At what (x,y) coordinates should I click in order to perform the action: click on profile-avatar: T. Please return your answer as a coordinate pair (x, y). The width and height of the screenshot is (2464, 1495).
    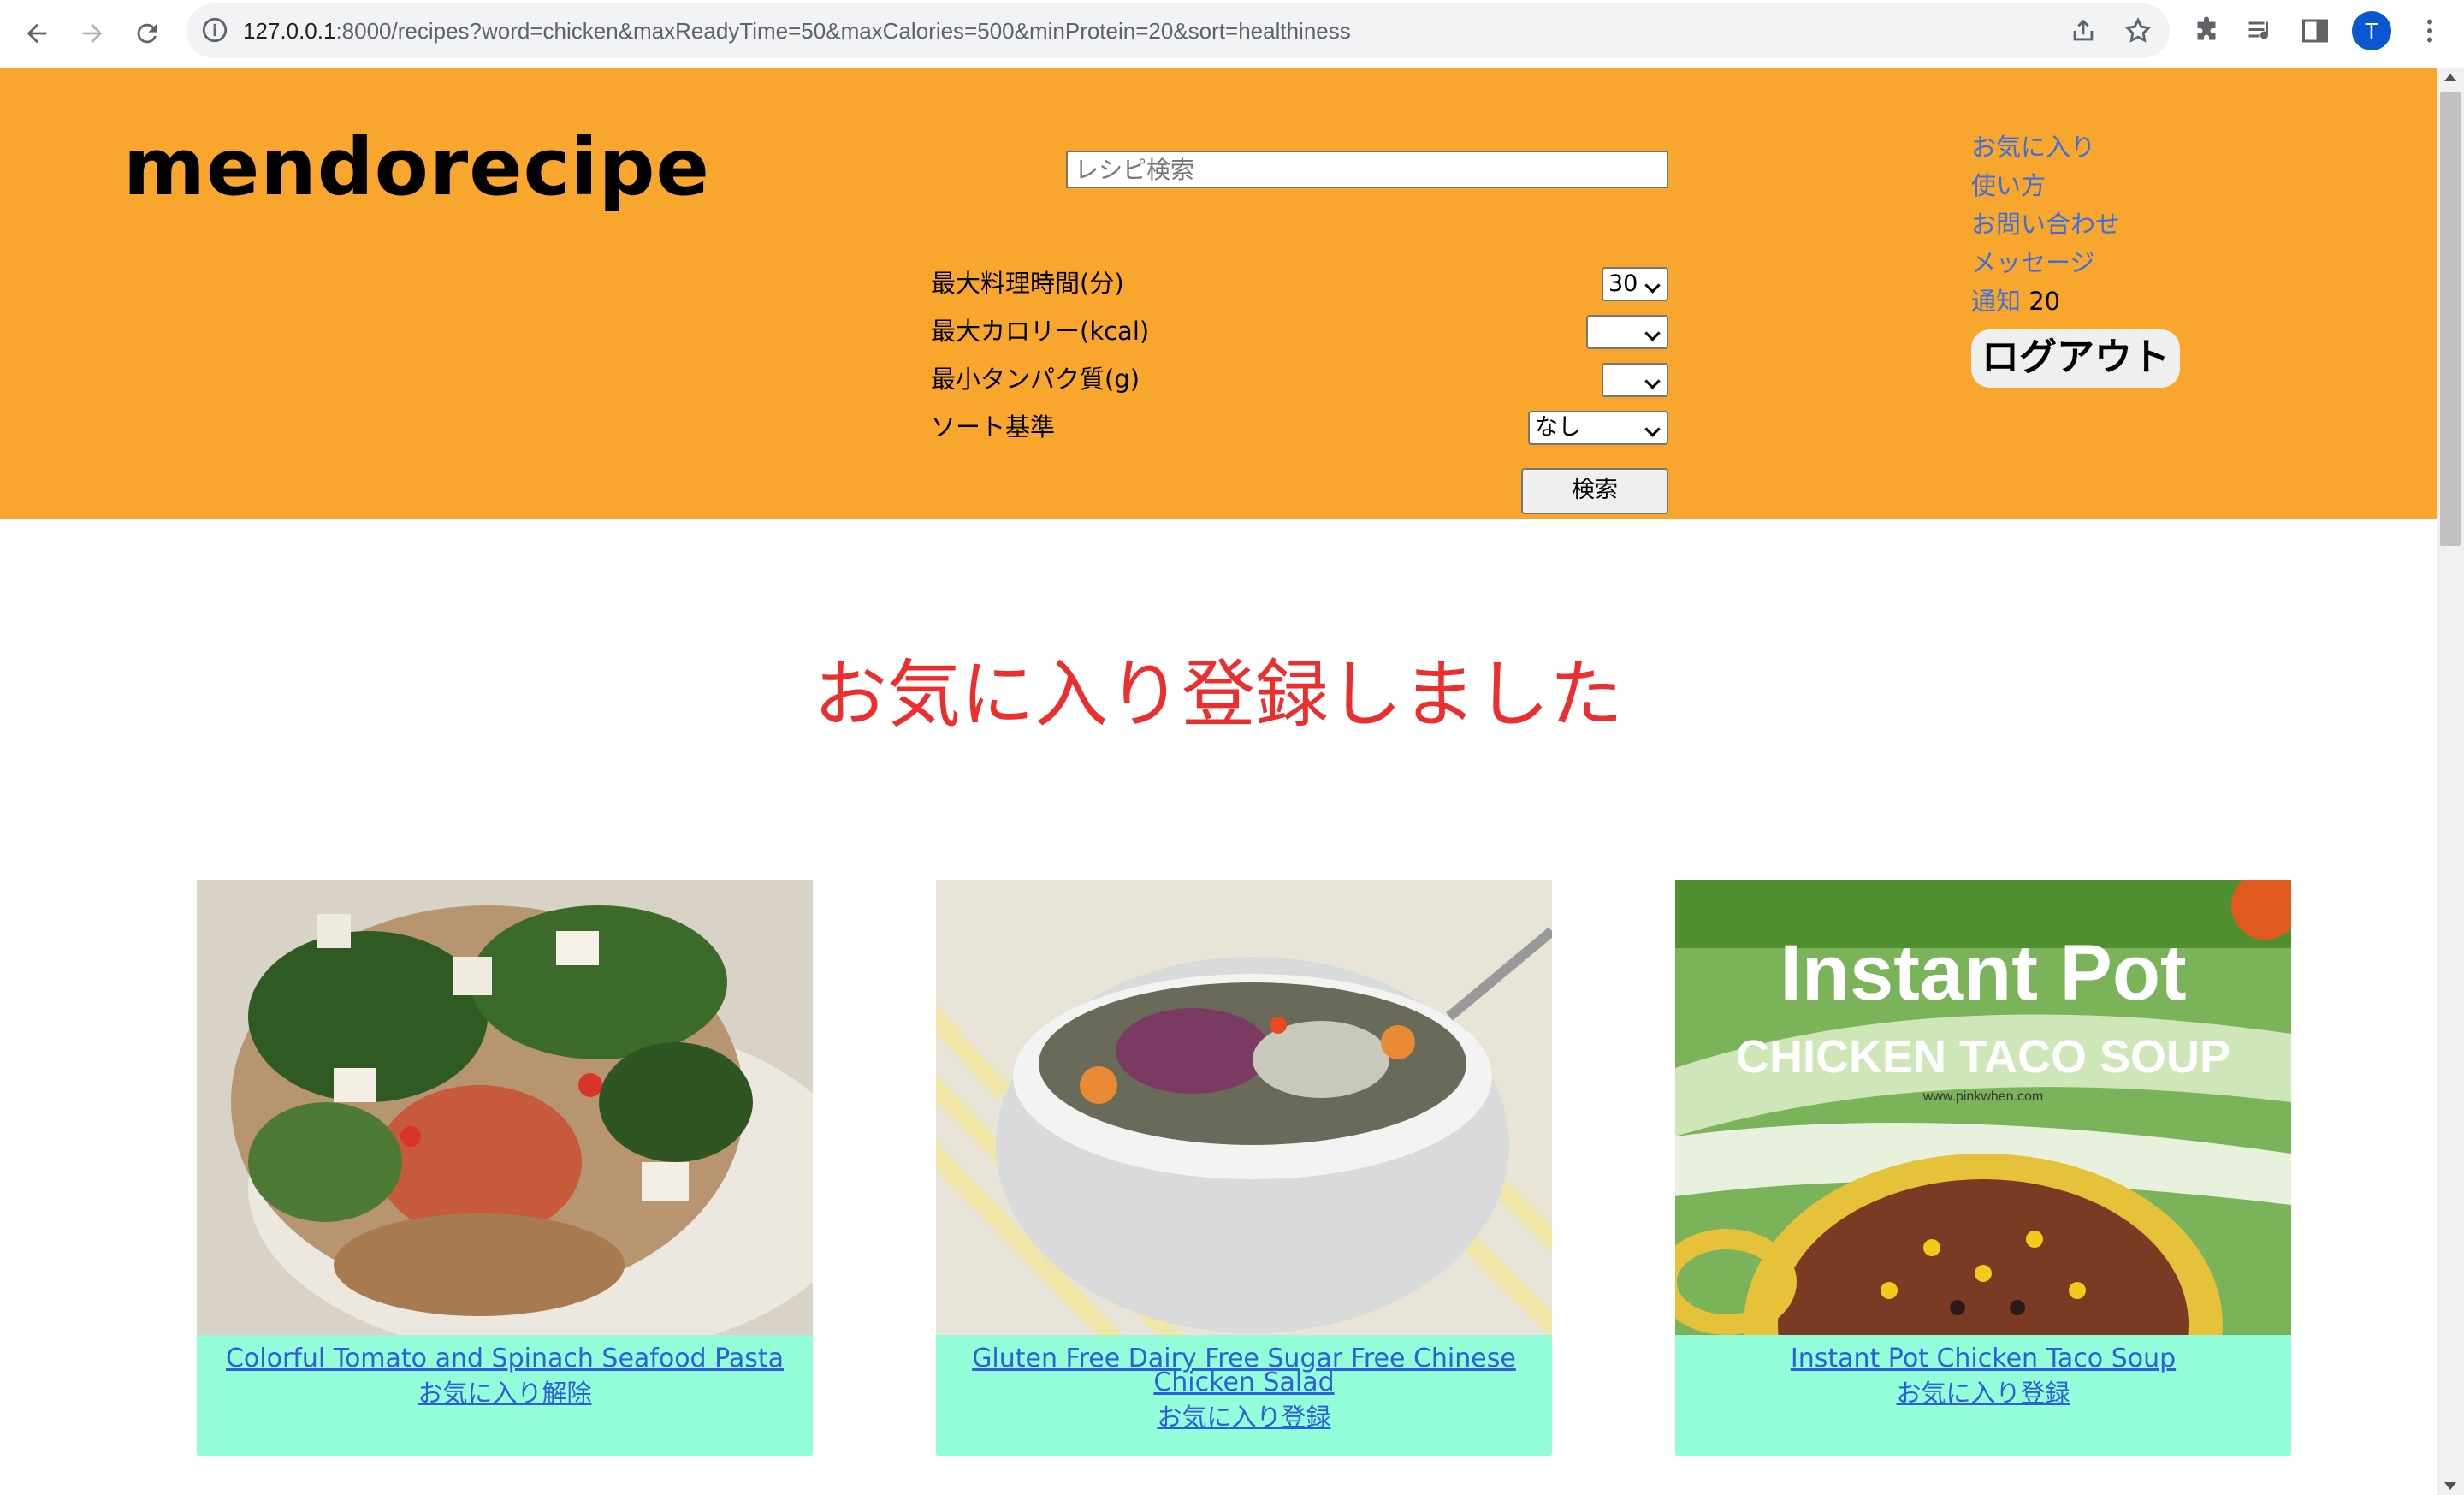
    Looking at the image, I should click on (2371, 30).